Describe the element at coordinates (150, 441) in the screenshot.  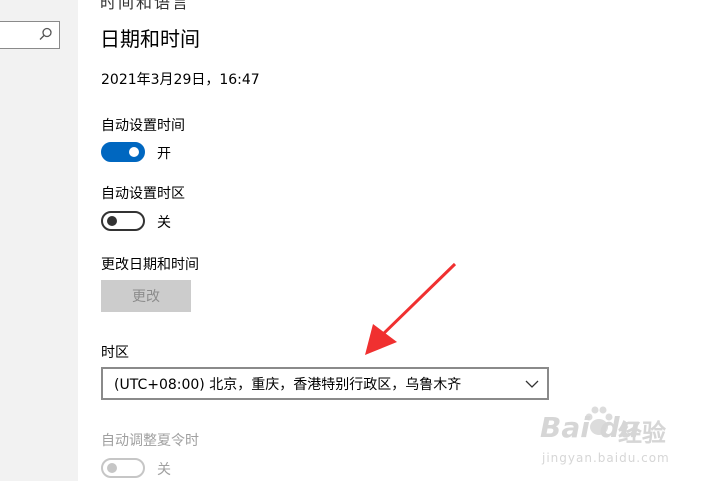
I see `dst-label: 自动调整夏令时` at that location.